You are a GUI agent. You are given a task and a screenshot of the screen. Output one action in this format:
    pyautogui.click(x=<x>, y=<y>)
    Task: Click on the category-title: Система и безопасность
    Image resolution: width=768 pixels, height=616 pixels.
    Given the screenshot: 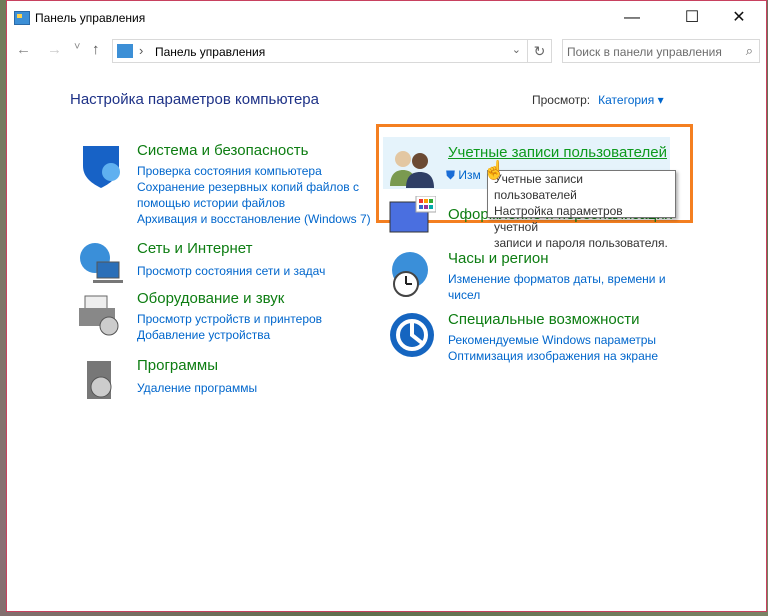 What is the action you would take?
    pyautogui.click(x=222, y=150)
    